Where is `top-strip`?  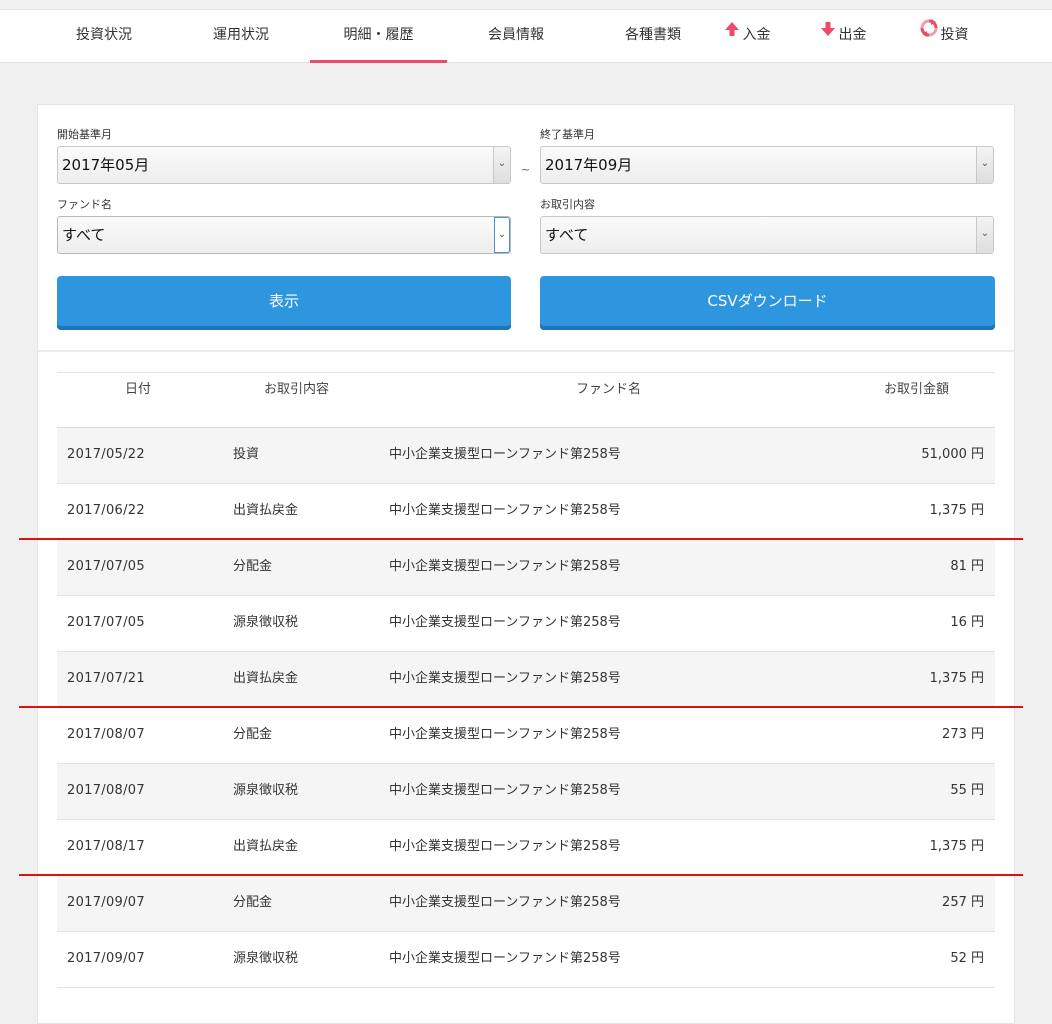
top-strip is located at coordinates (526, 4).